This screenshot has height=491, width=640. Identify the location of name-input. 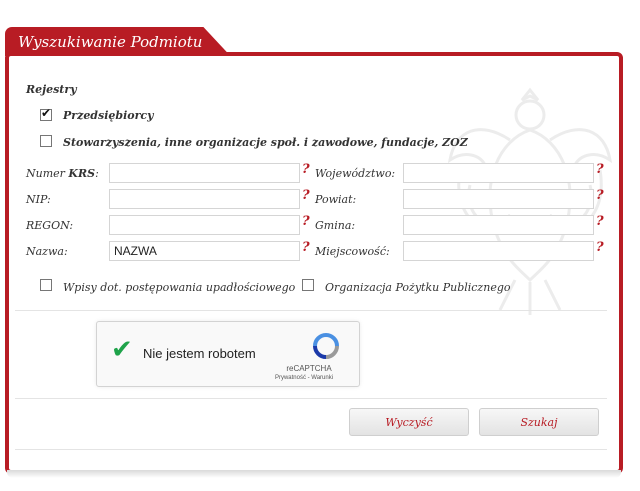
(204, 251).